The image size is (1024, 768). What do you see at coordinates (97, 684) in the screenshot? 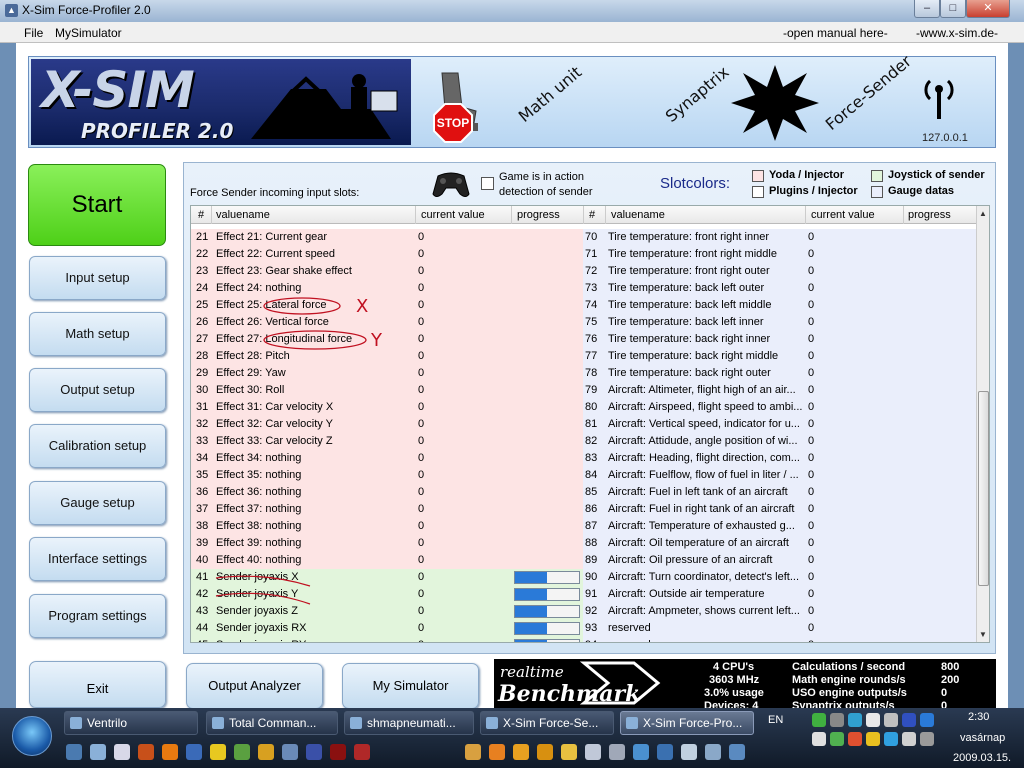
I see `exit-button: Exit` at bounding box center [97, 684].